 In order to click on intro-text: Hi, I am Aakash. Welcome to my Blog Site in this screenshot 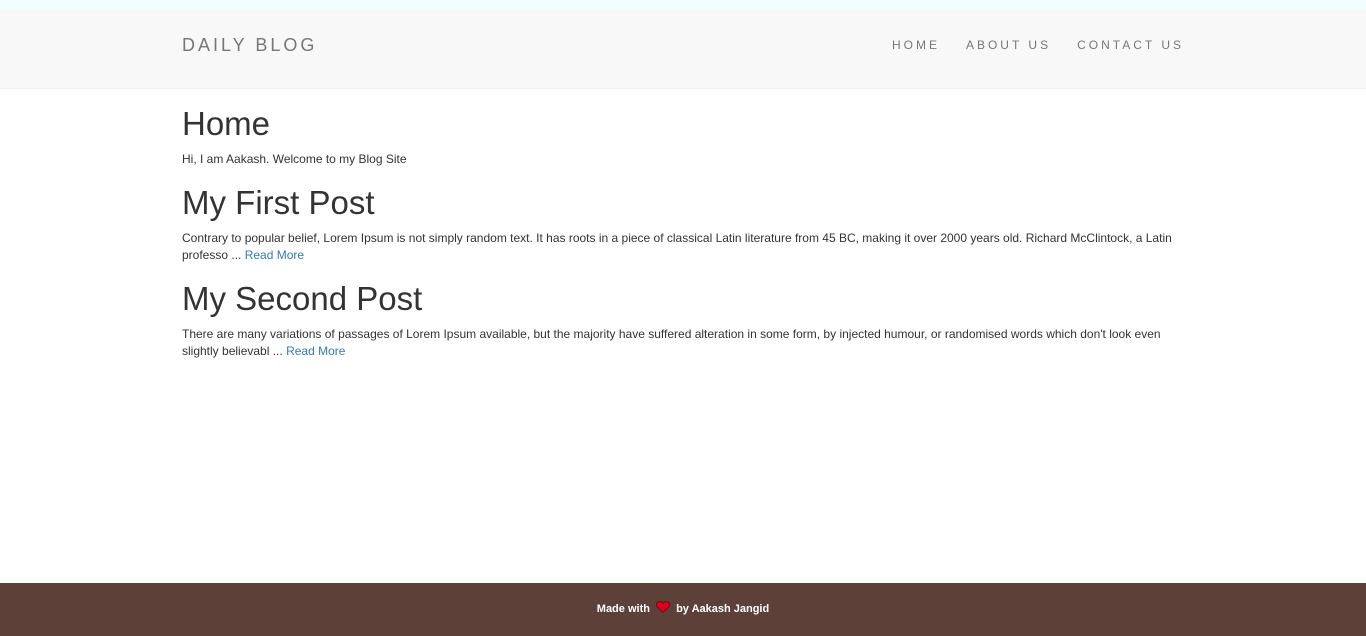, I will do `click(294, 159)`.